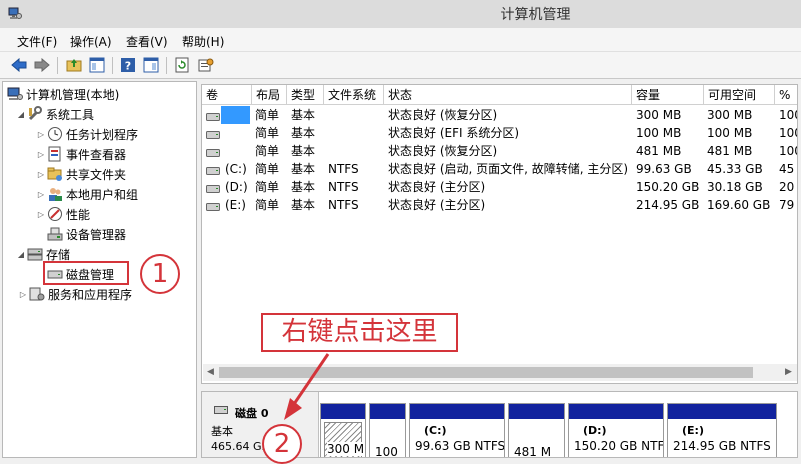 This screenshot has width=801, height=464. Describe the element at coordinates (86, 273) in the screenshot. I see `disk-management-highlight` at that location.